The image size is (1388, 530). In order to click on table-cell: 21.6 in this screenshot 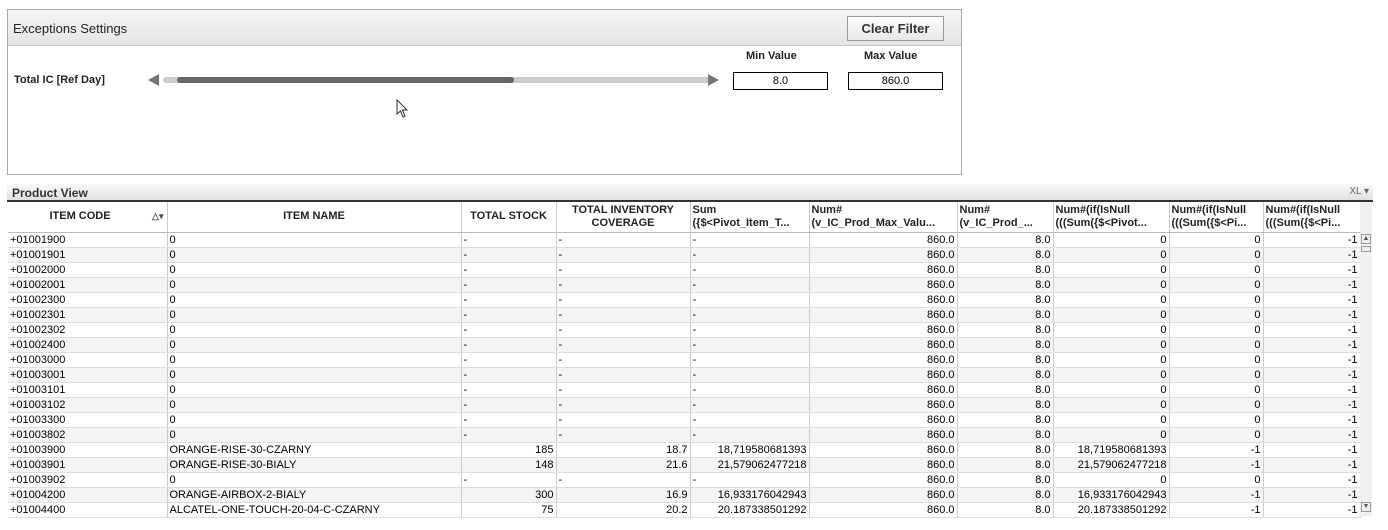, I will do `click(623, 465)`.